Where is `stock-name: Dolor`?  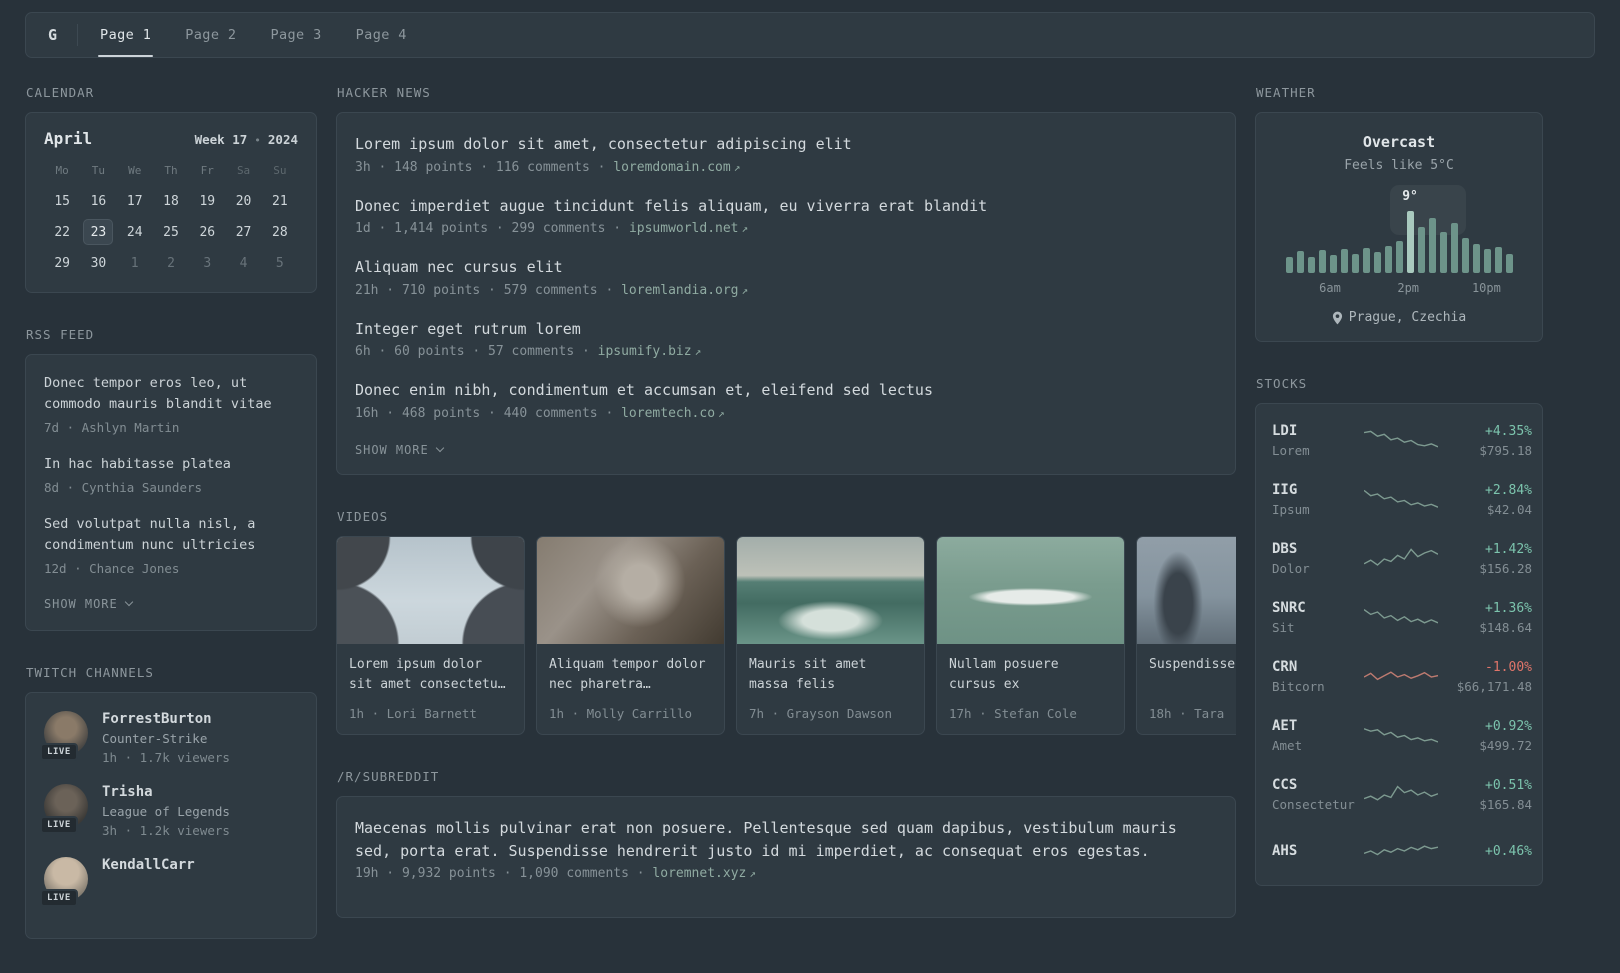 stock-name: Dolor is located at coordinates (1291, 568).